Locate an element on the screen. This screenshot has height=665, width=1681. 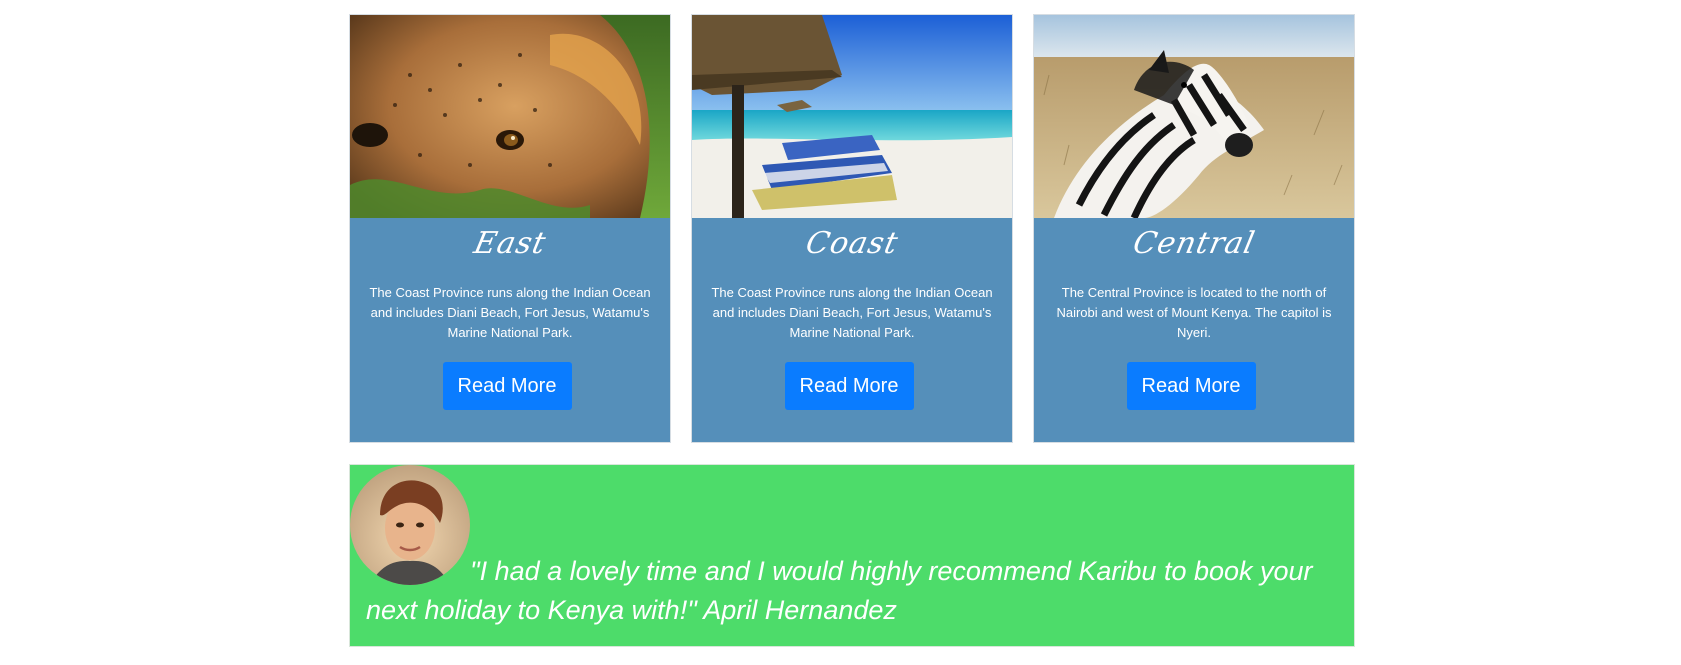
card-title: Coast is located at coordinates (852, 243).